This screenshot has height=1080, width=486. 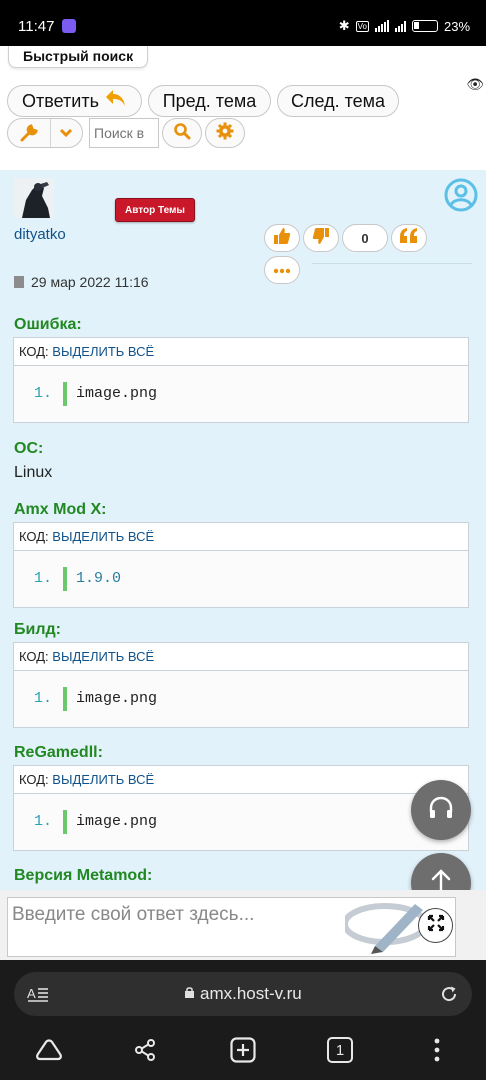 I want to click on field-label: Версия Metamod:, so click(x=83, y=875).